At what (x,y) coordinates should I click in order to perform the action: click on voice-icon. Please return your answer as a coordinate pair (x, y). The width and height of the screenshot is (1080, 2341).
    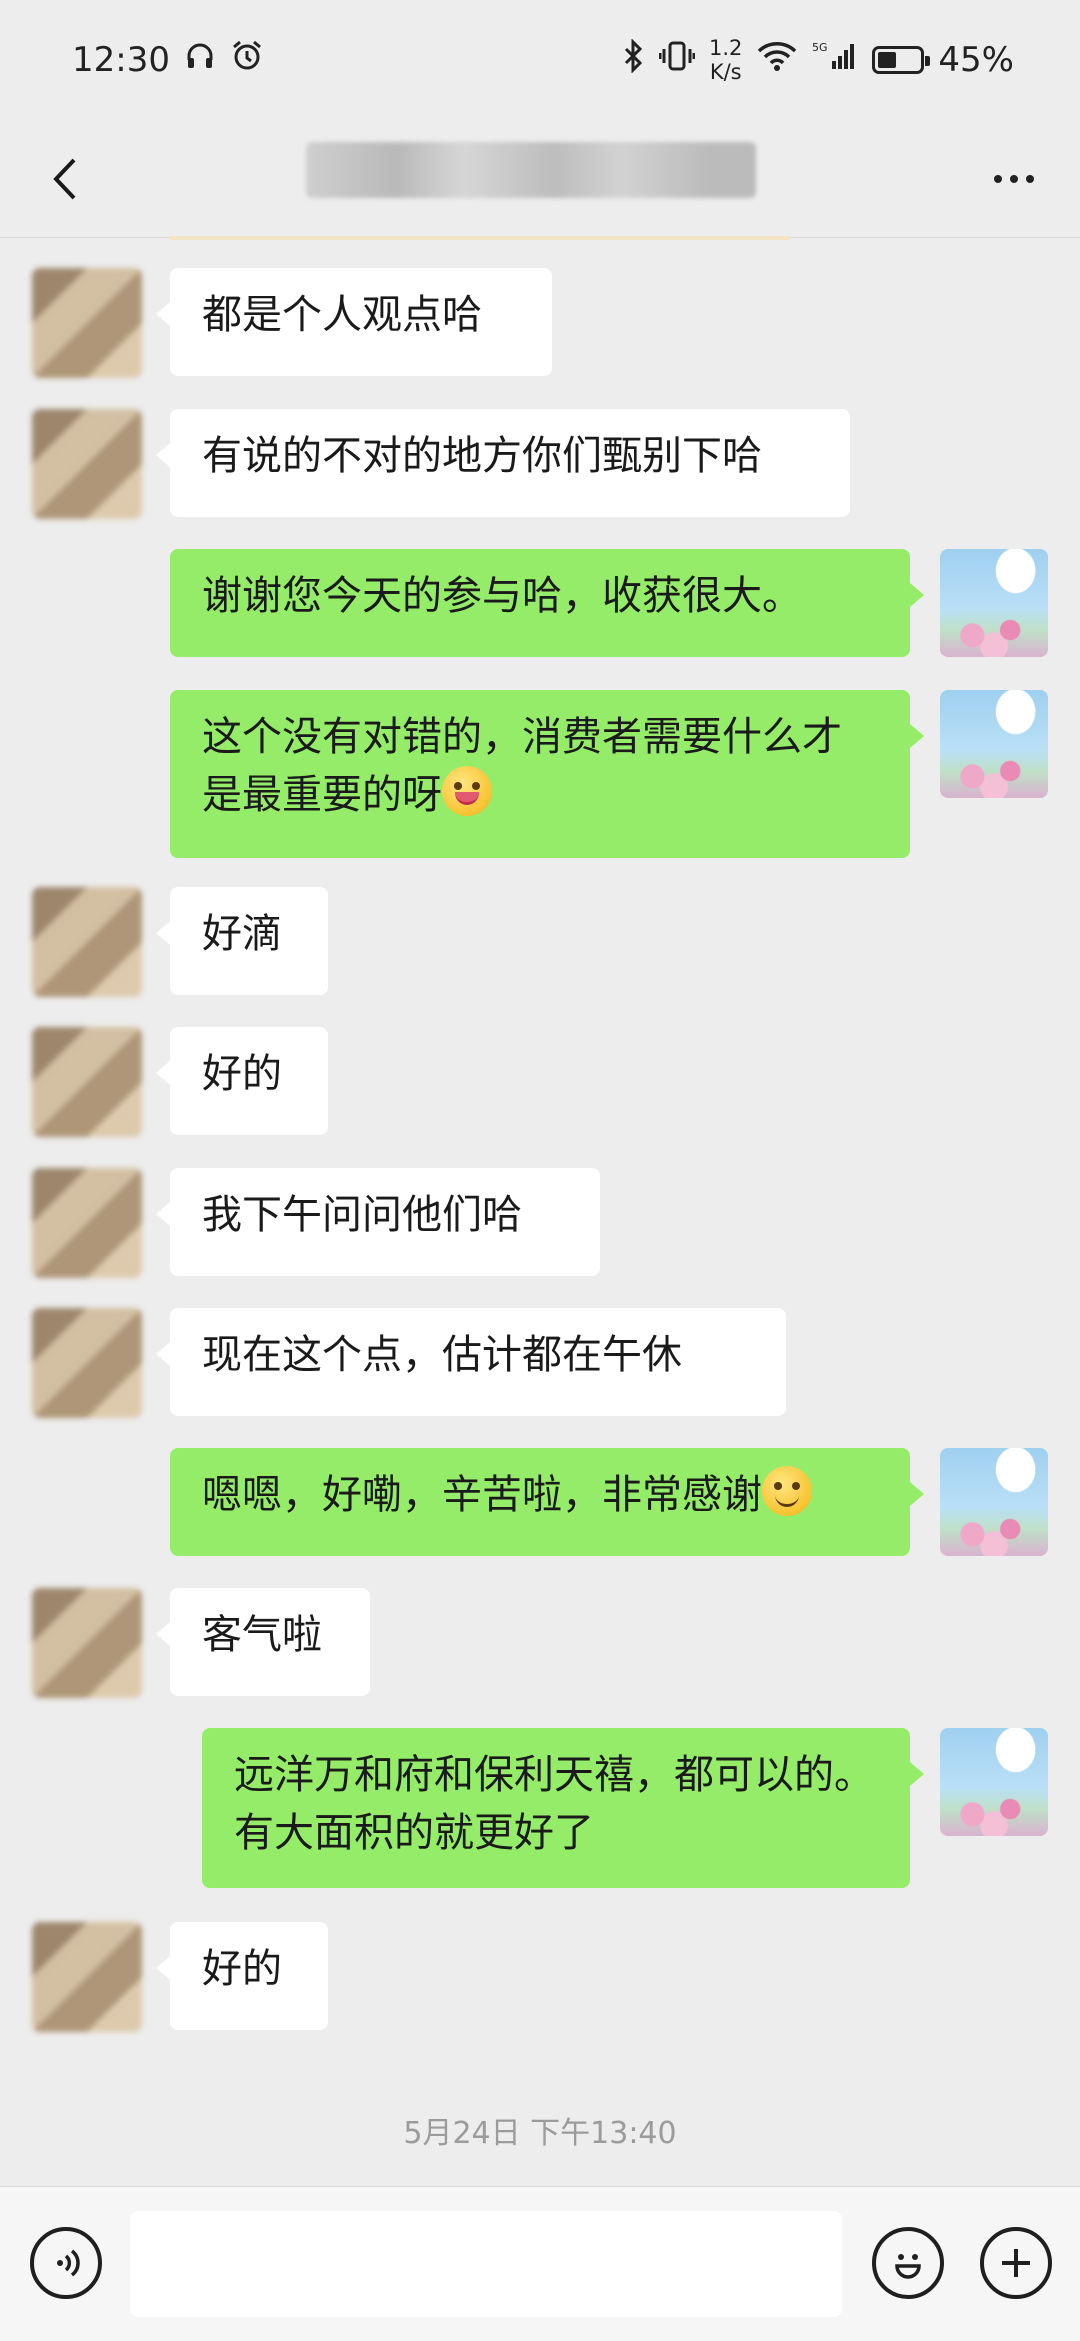
    Looking at the image, I should click on (68, 2263).